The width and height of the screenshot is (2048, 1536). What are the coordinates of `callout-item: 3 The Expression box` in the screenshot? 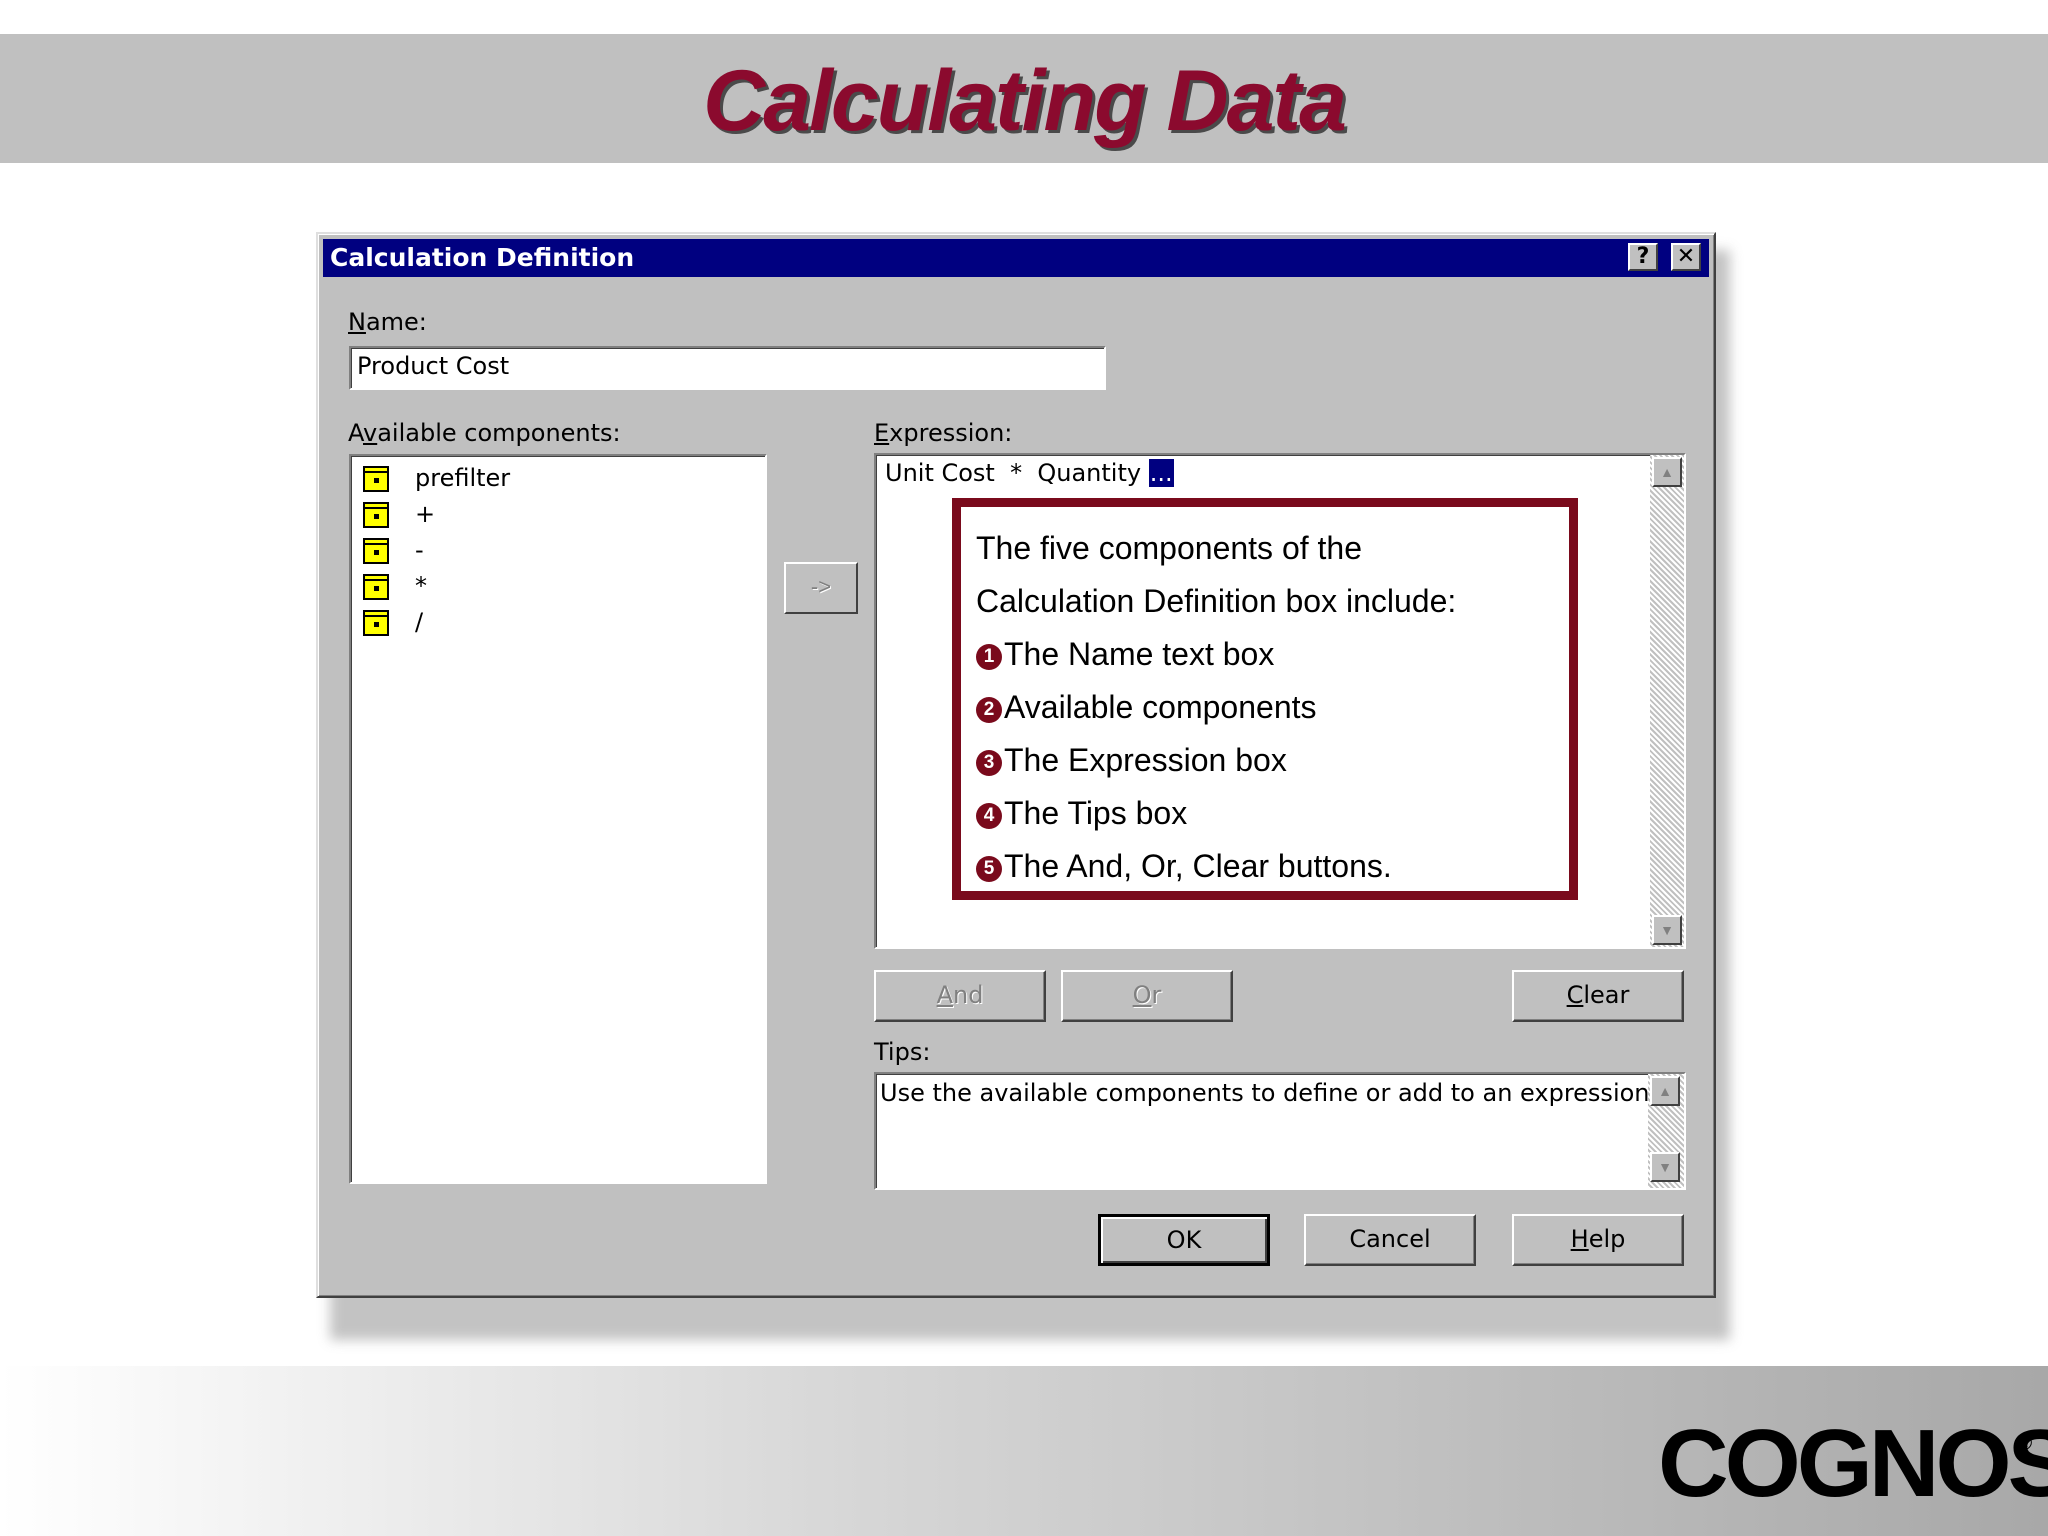 It's located at (1131, 760).